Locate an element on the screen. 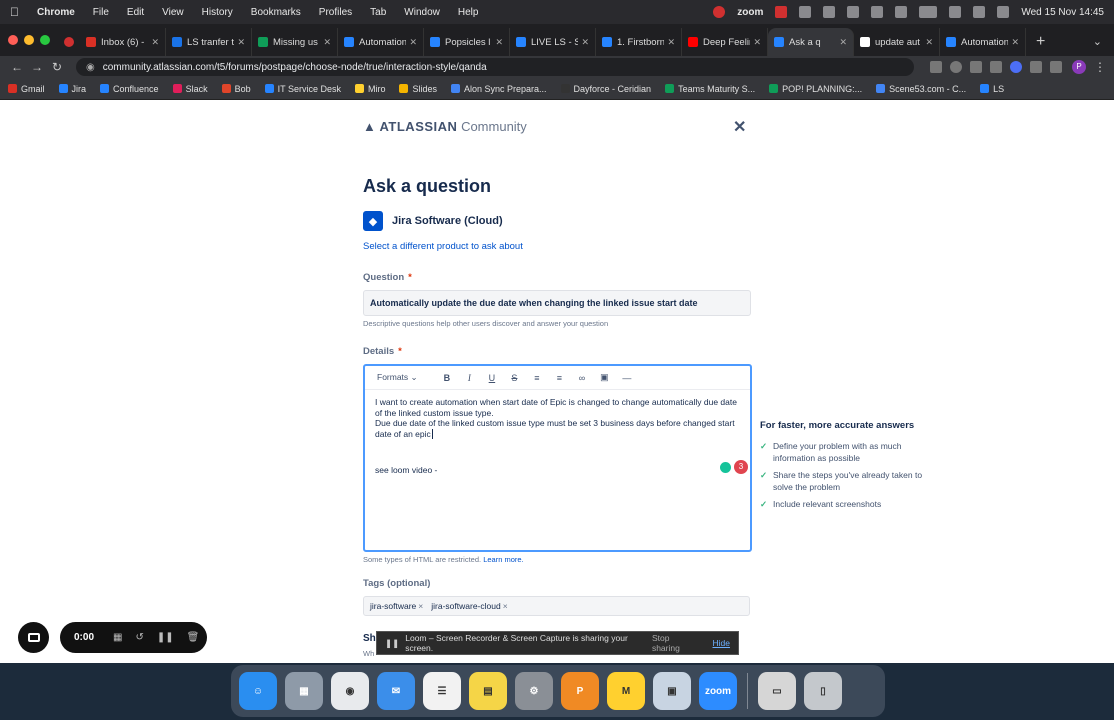  dock-miro-icon: M is located at coordinates (626, 691).